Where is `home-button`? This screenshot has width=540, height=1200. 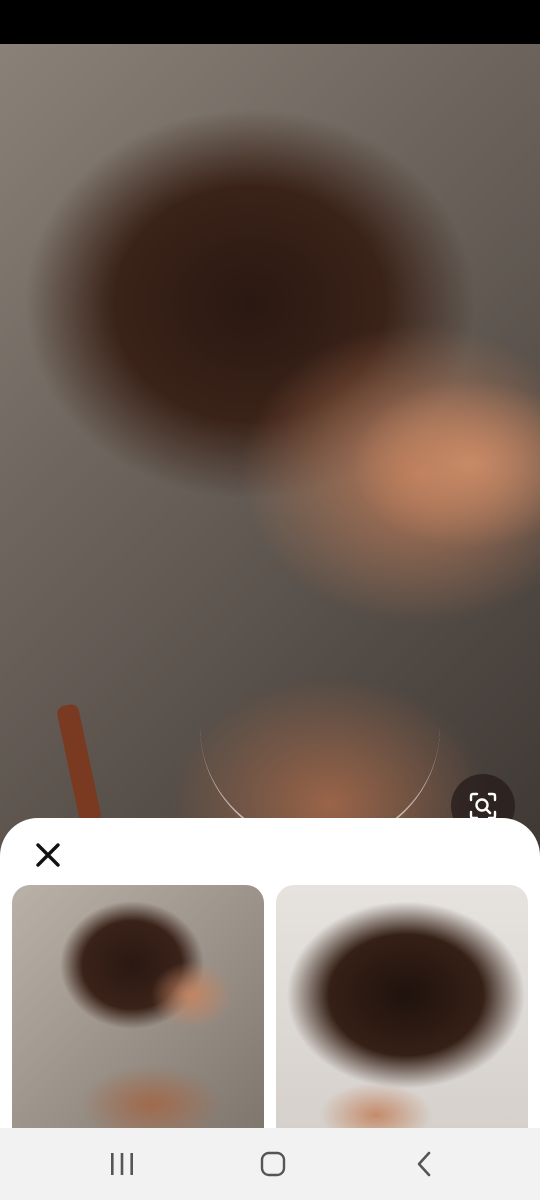
home-button is located at coordinates (273, 1164).